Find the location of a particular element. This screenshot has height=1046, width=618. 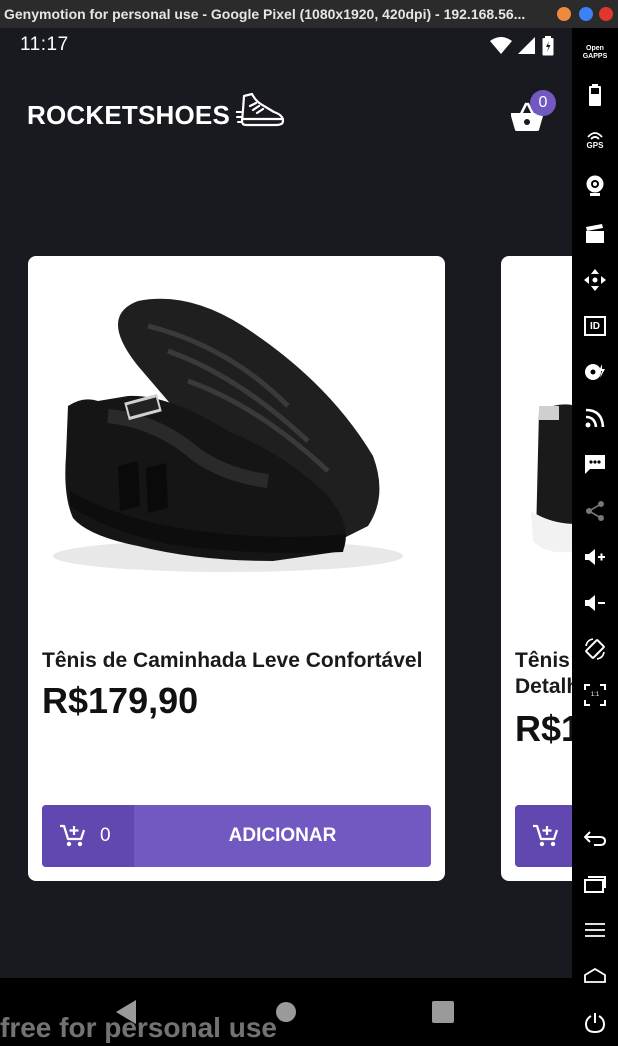

add-to-cart-button: 0 ADICIONAR is located at coordinates (236, 836).